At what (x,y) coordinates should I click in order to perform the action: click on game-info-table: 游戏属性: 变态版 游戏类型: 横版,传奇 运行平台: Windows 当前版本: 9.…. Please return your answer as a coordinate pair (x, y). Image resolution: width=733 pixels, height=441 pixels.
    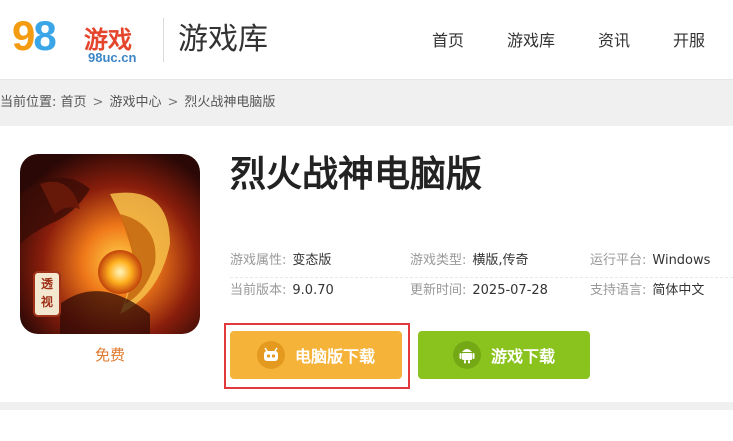
    Looking at the image, I should click on (481, 278).